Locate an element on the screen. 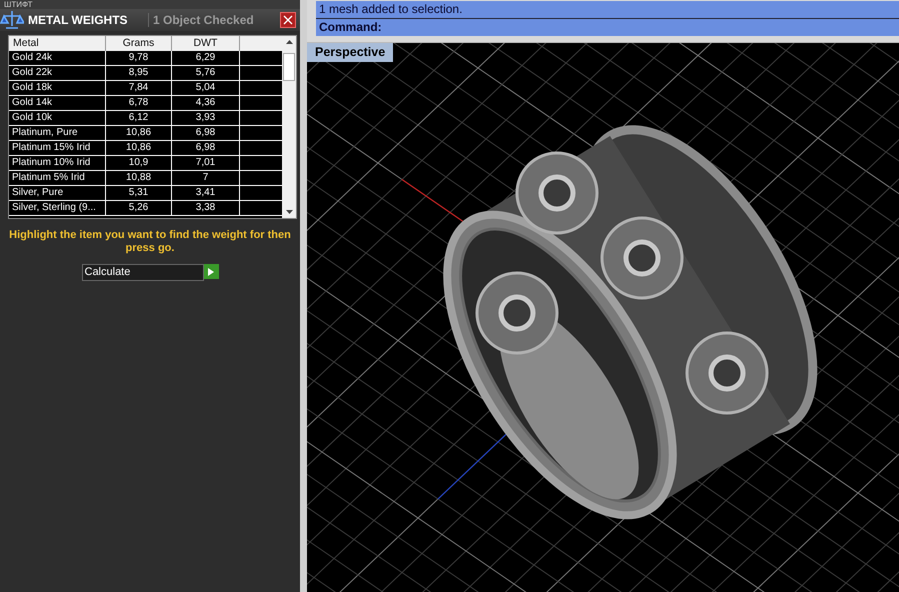 The image size is (899, 592). table-cell: 10,9 is located at coordinates (139, 163).